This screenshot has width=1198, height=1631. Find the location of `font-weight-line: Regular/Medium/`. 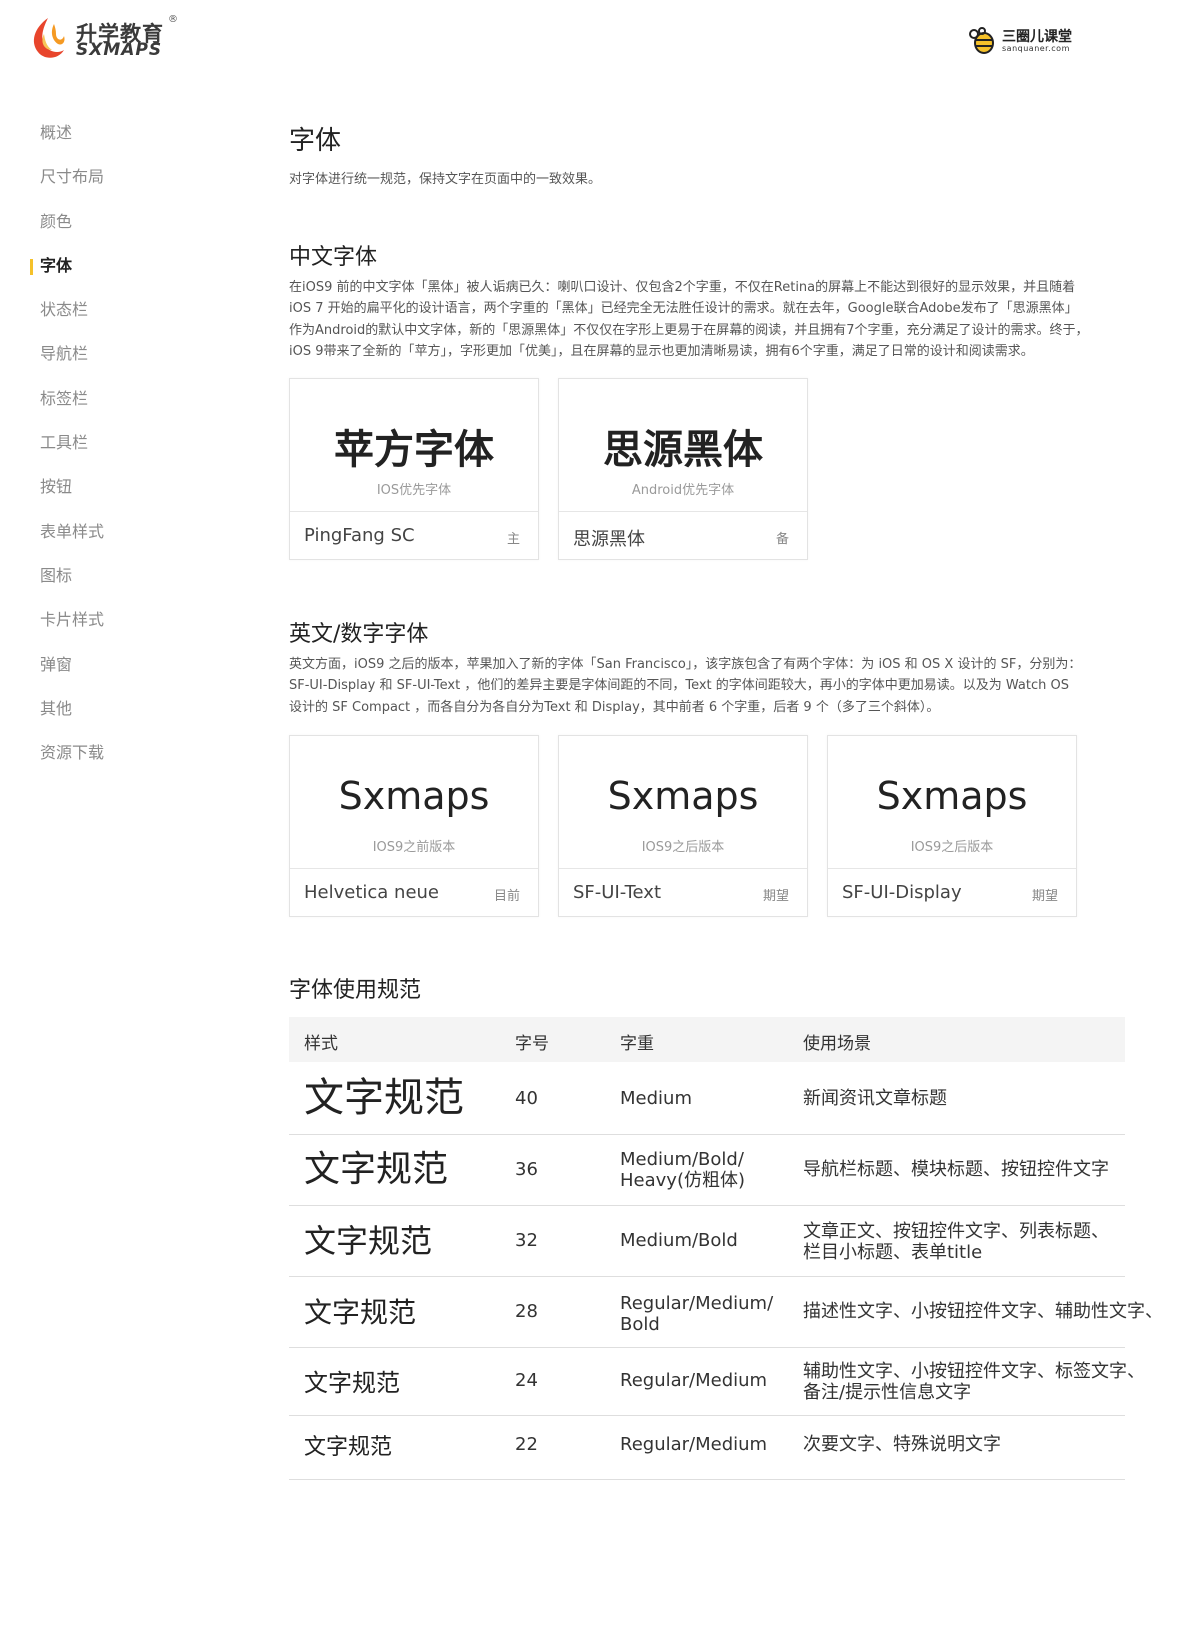

font-weight-line: Regular/Medium/ is located at coordinates (697, 1303).